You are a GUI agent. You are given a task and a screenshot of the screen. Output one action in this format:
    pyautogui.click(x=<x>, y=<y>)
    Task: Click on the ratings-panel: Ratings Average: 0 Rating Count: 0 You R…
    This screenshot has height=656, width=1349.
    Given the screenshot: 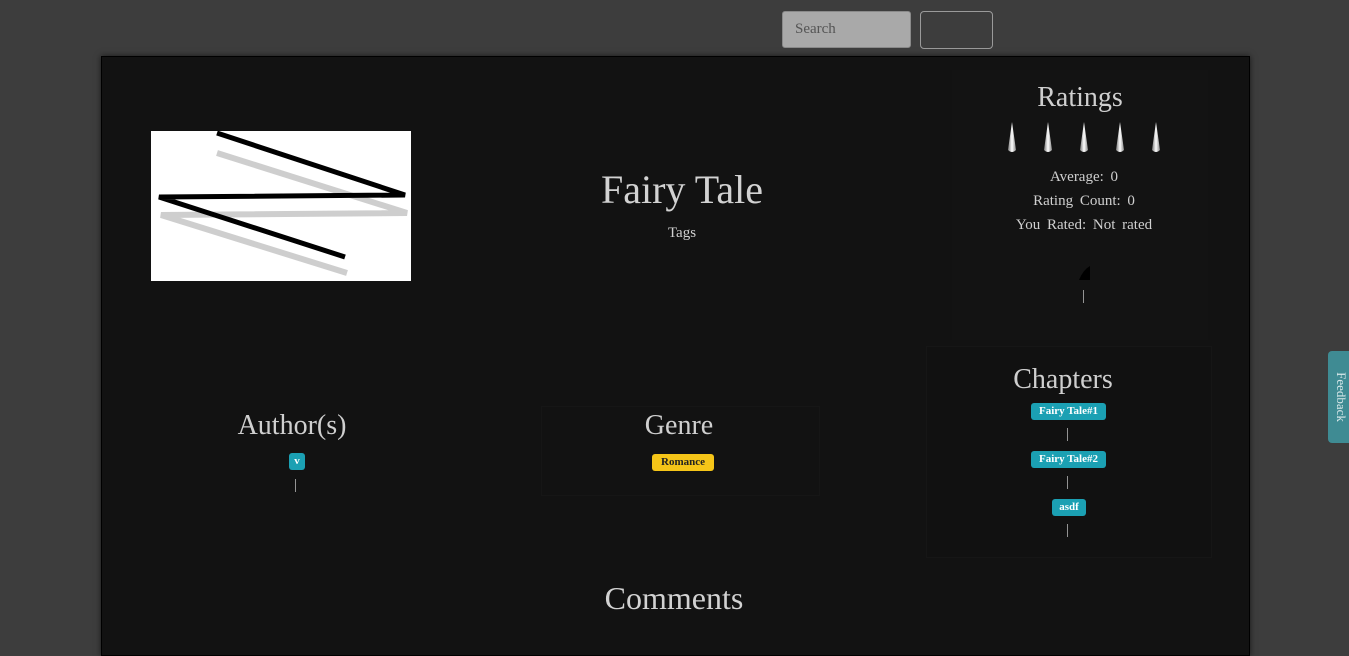 What is the action you would take?
    pyautogui.click(x=1080, y=205)
    